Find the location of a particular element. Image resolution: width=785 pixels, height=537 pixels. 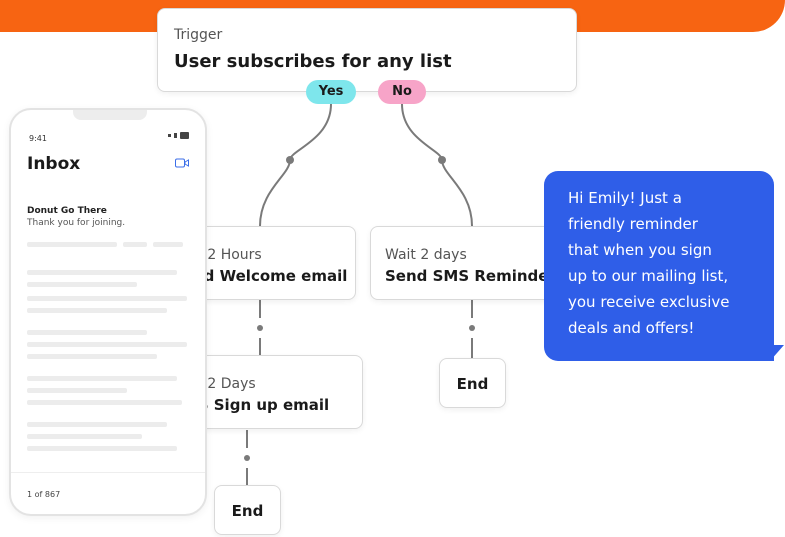

chat-line: deals and offers! is located at coordinates (631, 328).